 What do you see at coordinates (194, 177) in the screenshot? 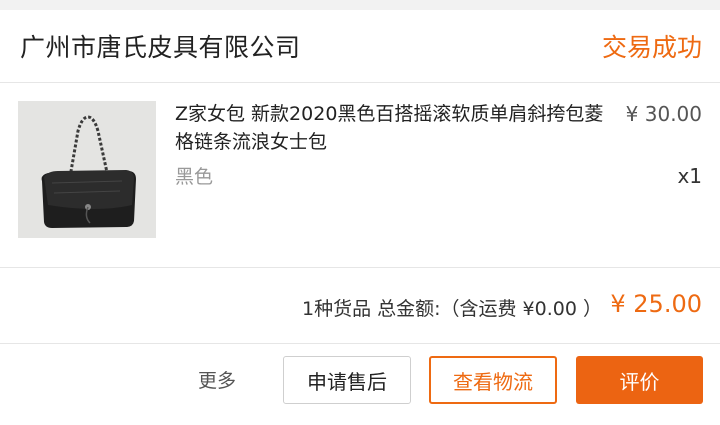
I see `product-variant: 黑色` at bounding box center [194, 177].